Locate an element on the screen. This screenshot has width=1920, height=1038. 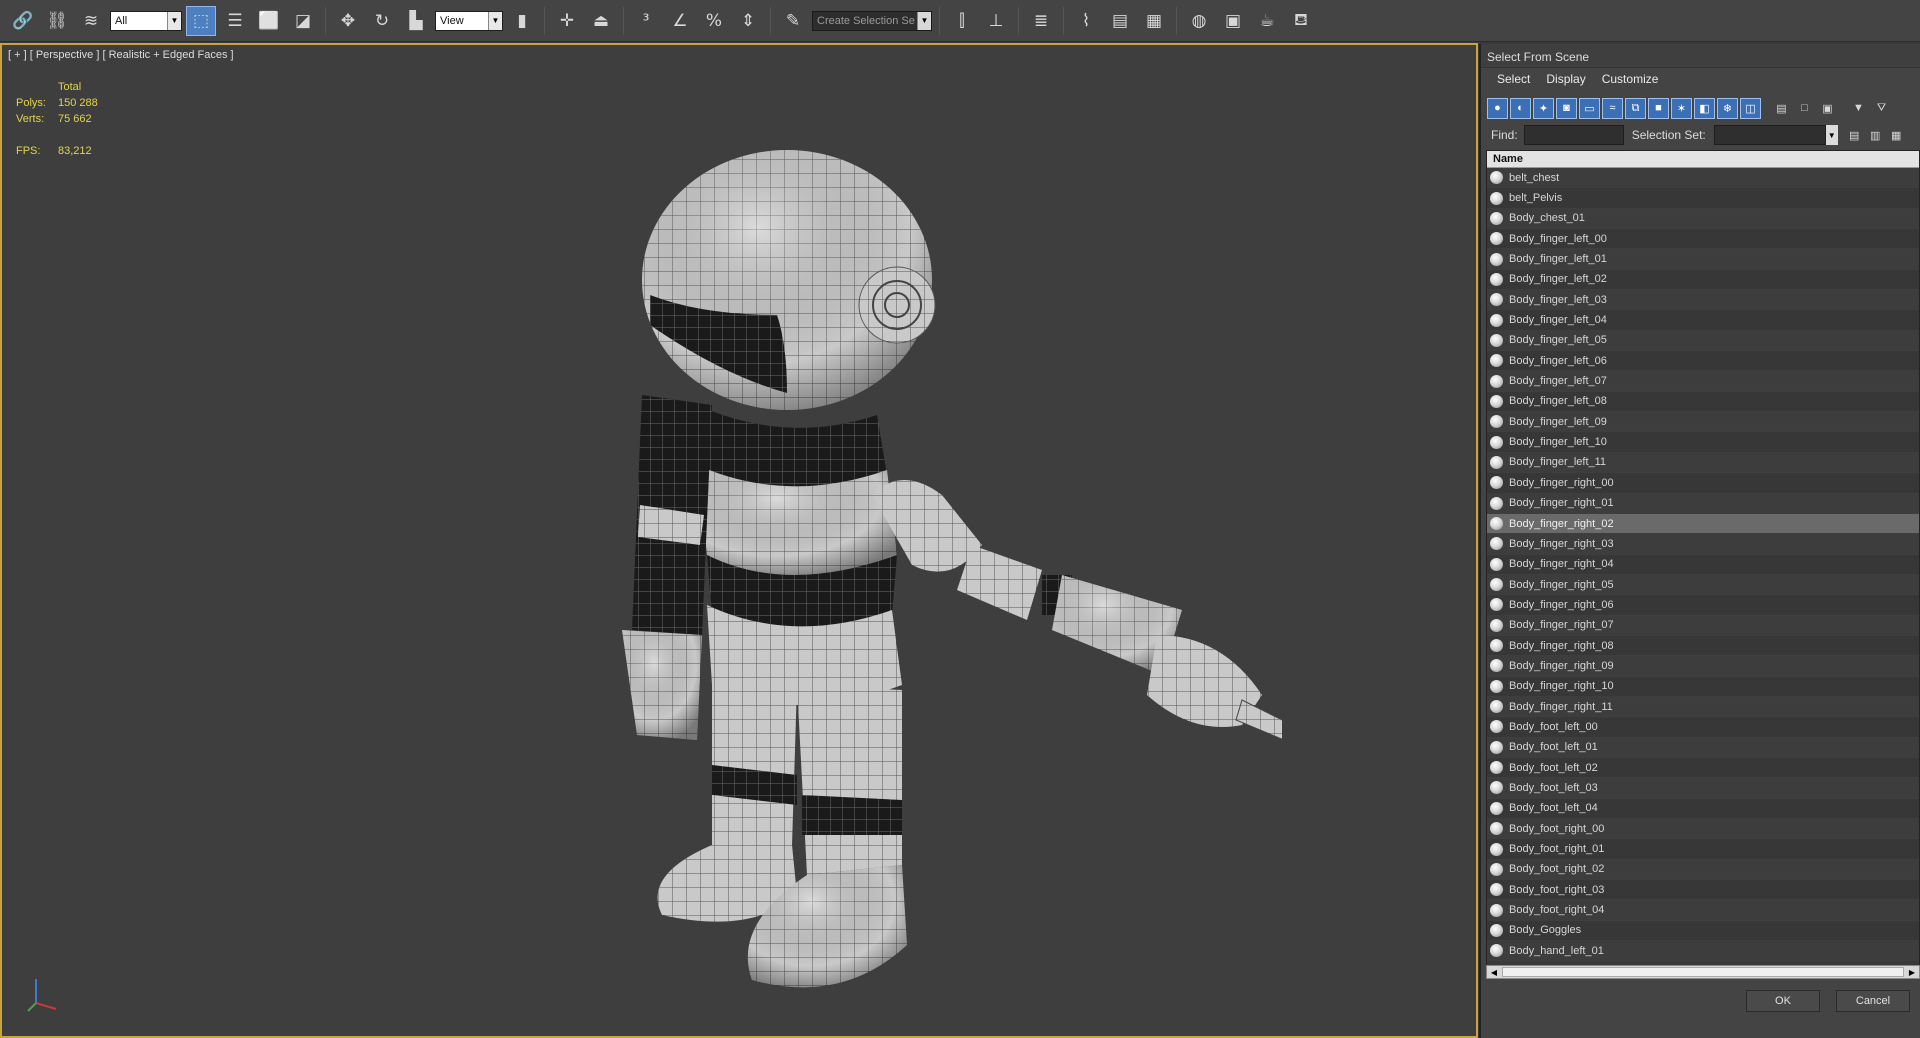
list-item: Body_finger_right_00 is located at coordinates (1703, 483).